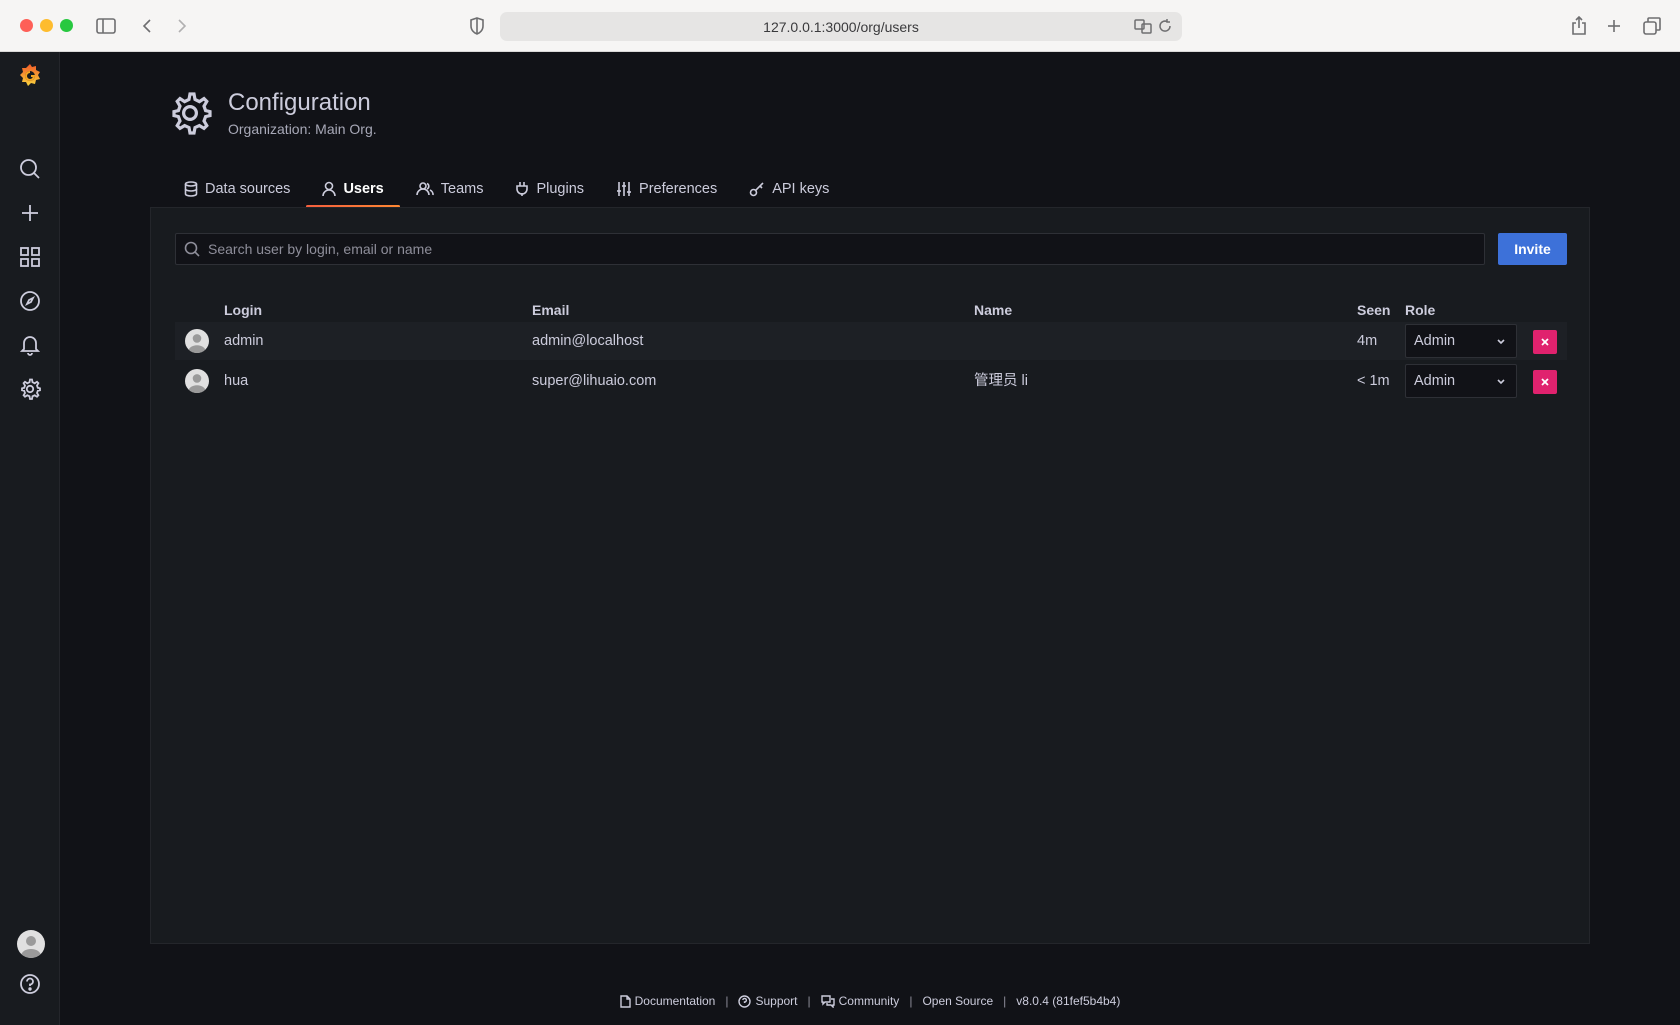 The image size is (1680, 1025). I want to click on nav-sidebar, so click(30, 538).